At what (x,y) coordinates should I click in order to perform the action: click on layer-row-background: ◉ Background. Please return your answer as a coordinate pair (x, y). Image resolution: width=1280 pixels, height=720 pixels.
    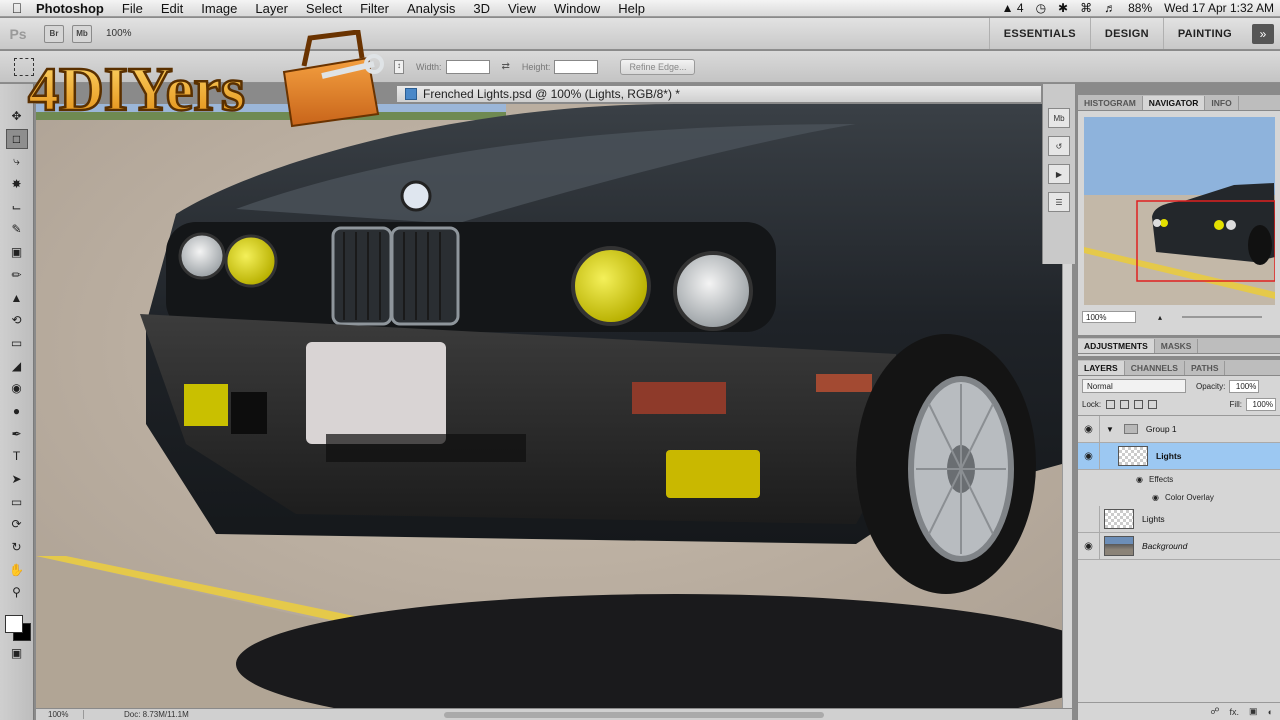
    Looking at the image, I should click on (1179, 546).